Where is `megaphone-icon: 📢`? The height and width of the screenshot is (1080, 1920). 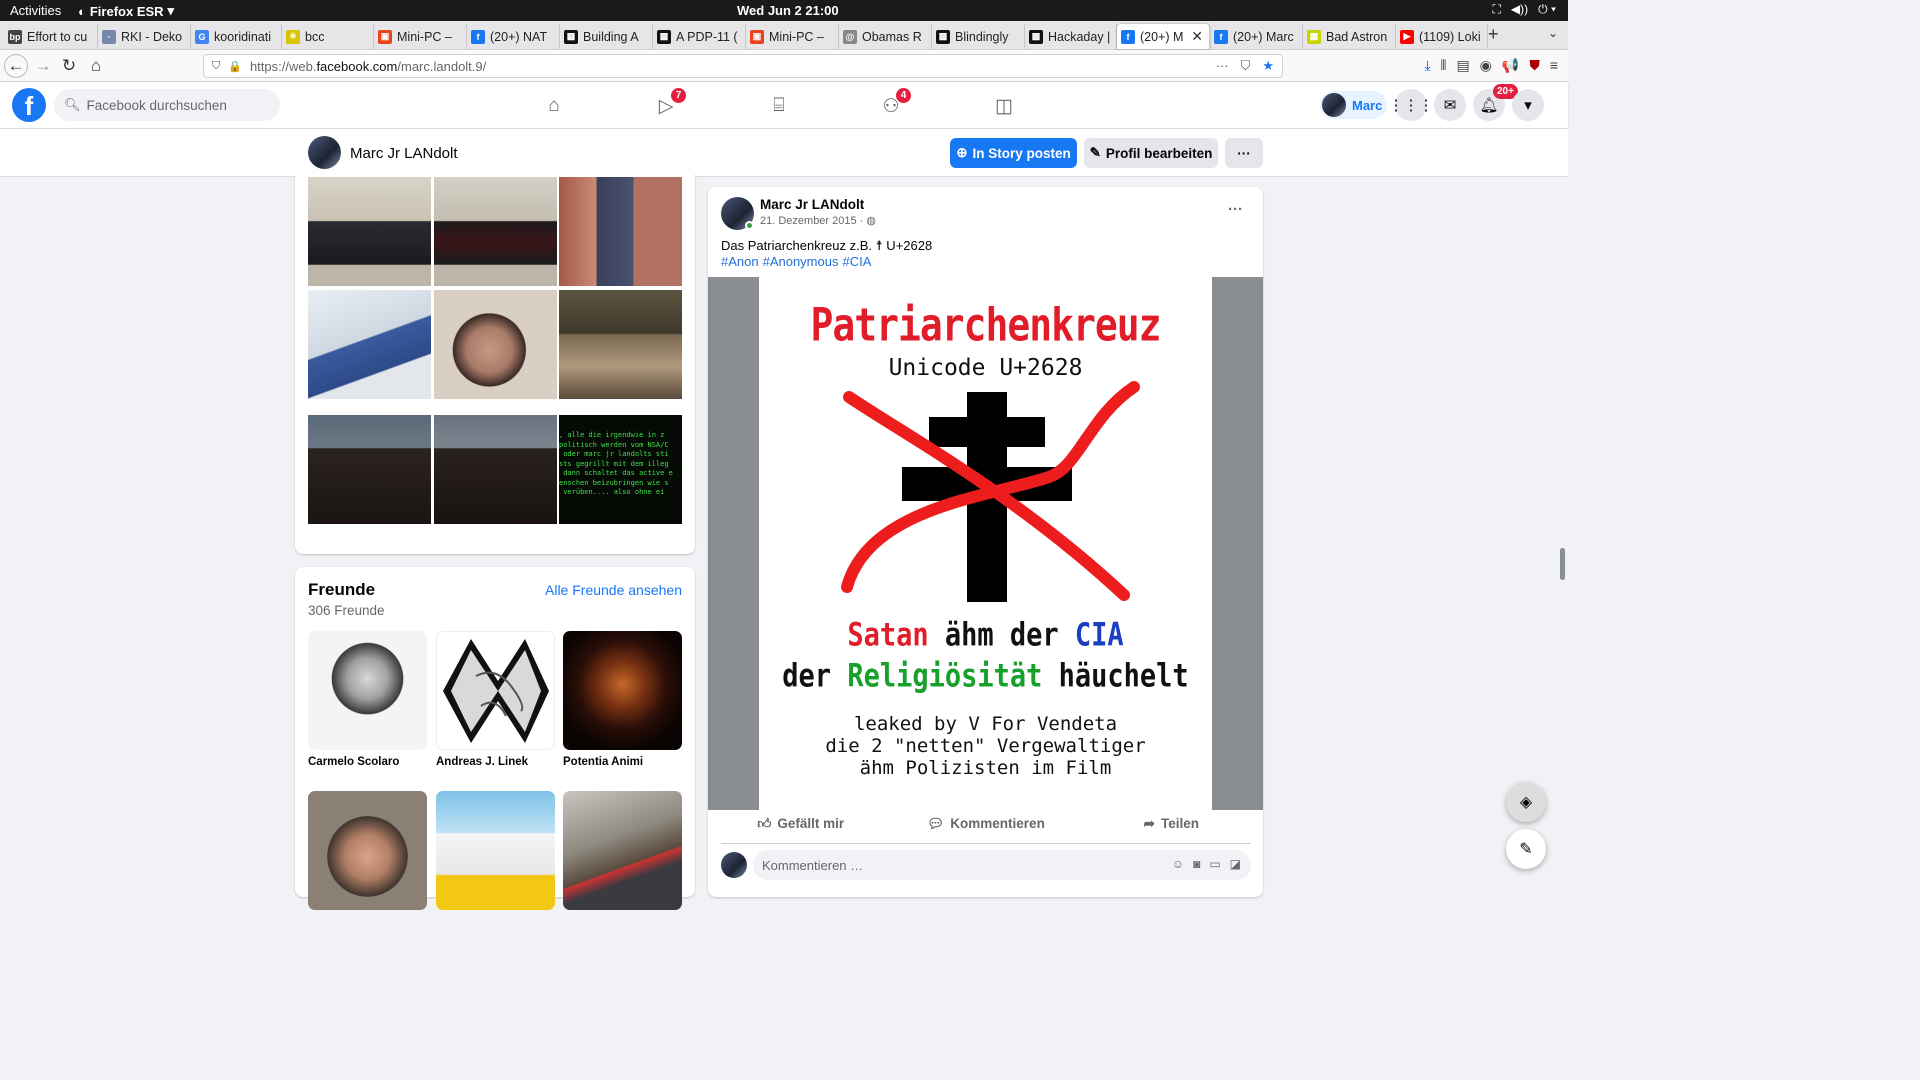 megaphone-icon: 📢 is located at coordinates (1510, 65).